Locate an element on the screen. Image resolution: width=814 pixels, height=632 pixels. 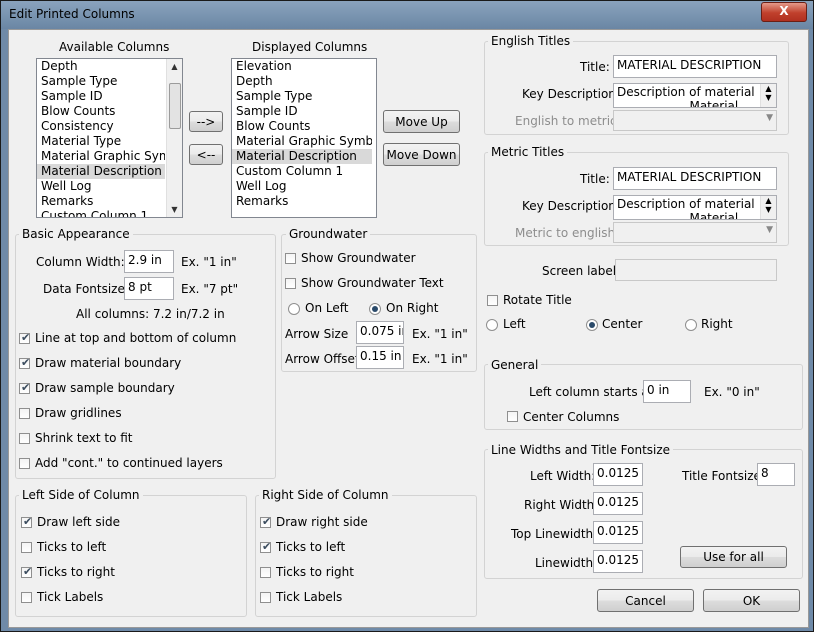
rotate-title-checkbox is located at coordinates (492, 300).